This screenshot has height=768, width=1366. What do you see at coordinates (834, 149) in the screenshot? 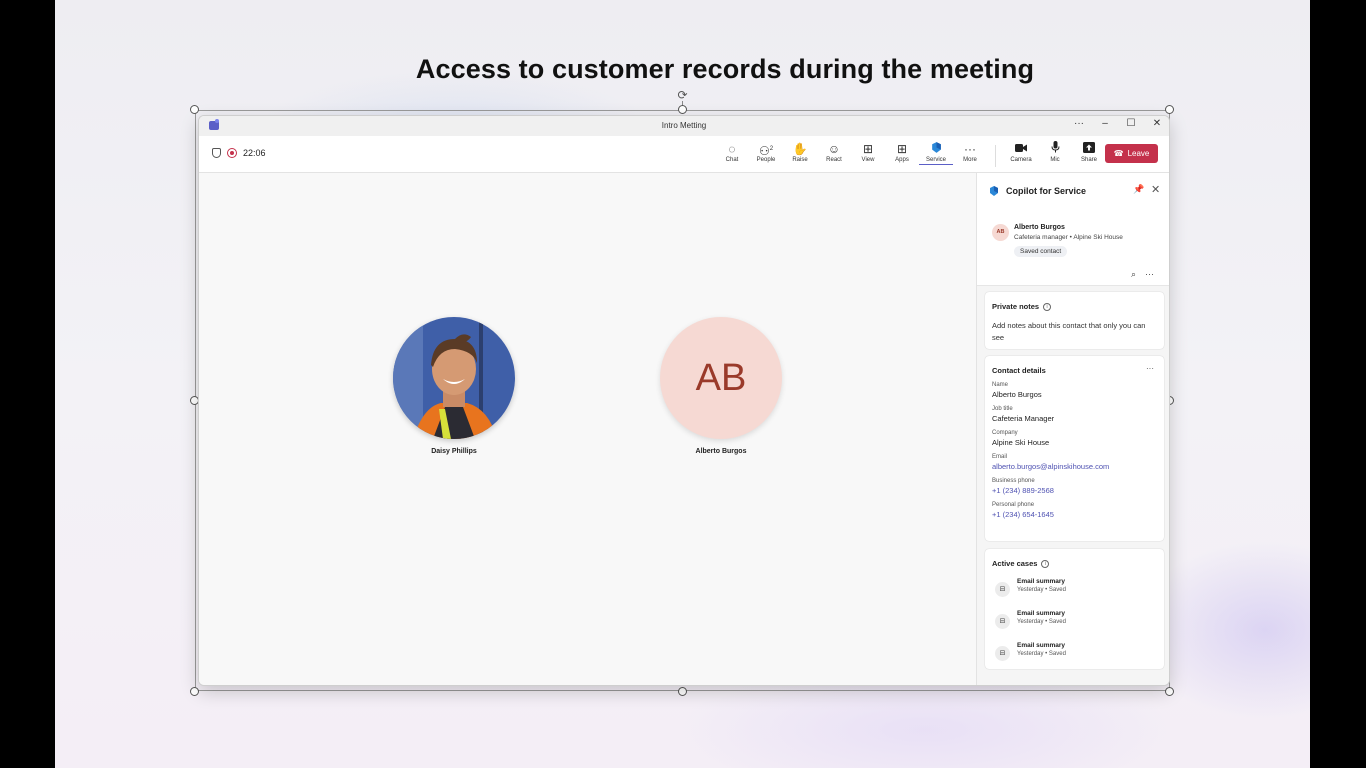
I see `react-icon: ☺` at bounding box center [834, 149].